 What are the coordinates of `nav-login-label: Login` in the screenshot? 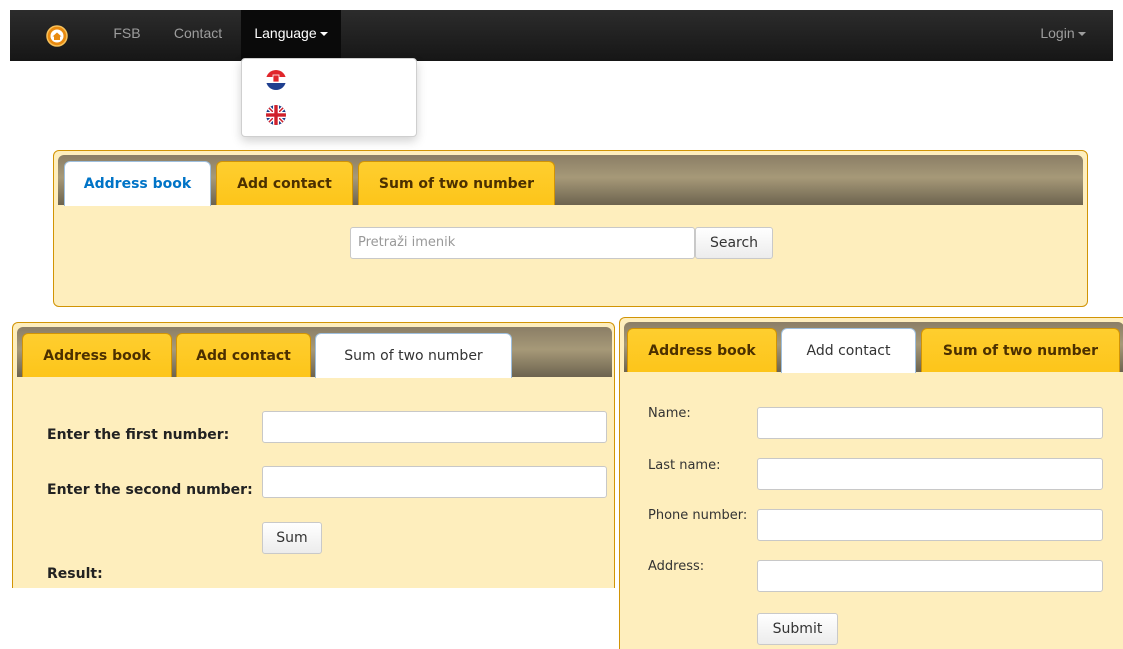 It's located at (1057, 33).